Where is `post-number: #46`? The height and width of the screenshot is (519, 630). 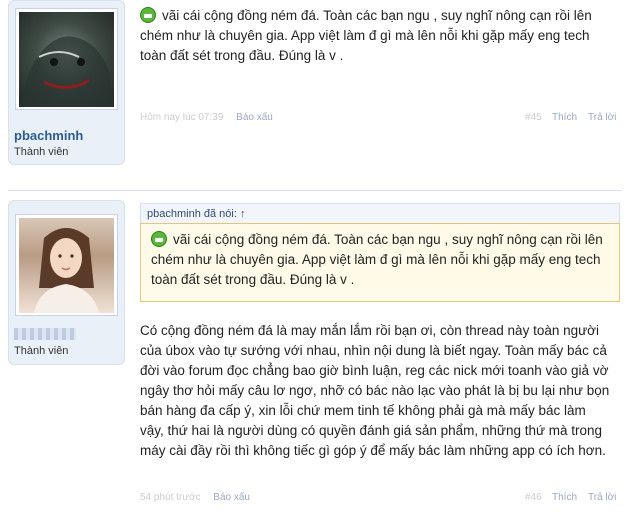 post-number: #46 is located at coordinates (533, 497).